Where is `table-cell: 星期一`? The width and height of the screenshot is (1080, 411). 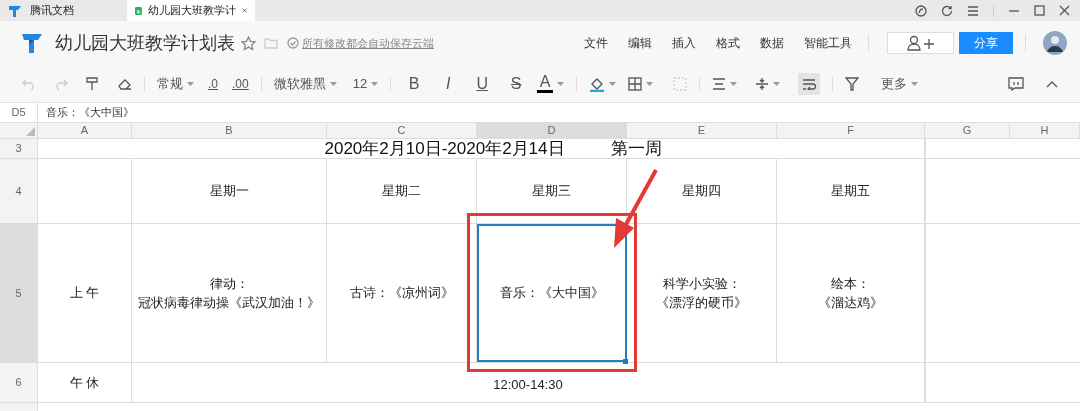 table-cell: 星期一 is located at coordinates (229, 191).